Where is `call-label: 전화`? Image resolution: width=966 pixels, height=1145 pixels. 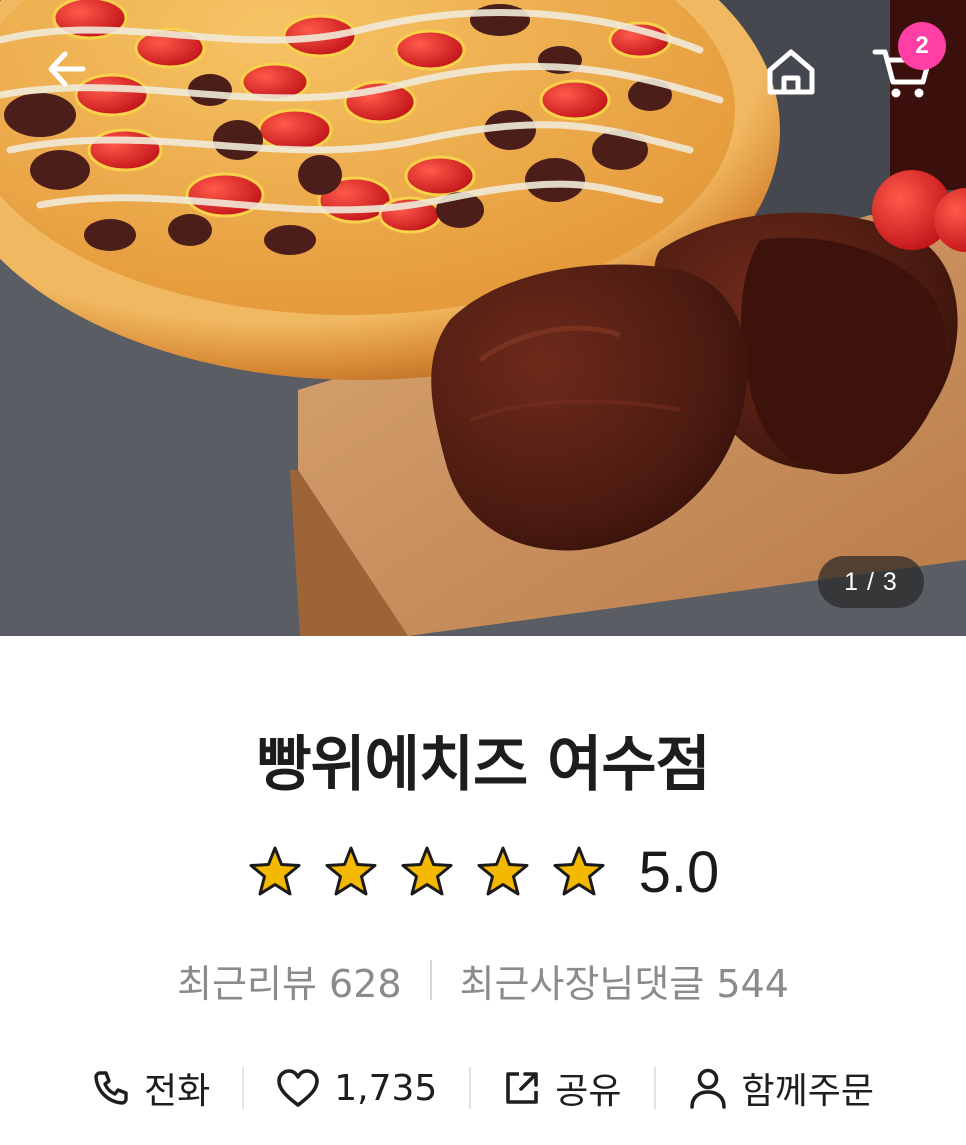
call-label: 전화 is located at coordinates (177, 1091).